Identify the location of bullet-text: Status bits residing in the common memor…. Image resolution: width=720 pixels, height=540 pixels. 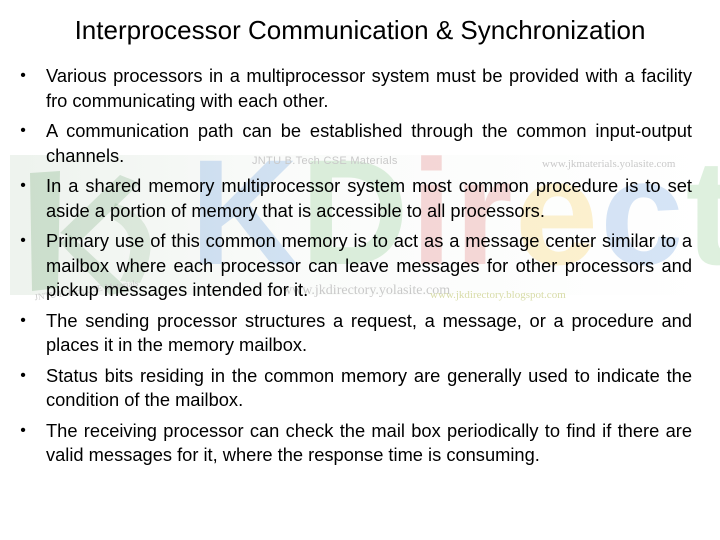
(369, 387).